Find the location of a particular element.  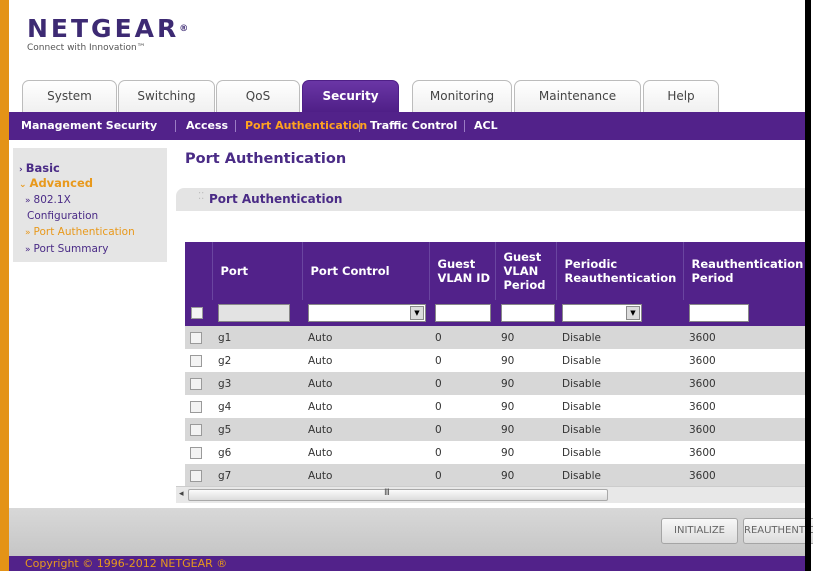

nav-item-port-authentication: » Port Authentication is located at coordinates (80, 232).